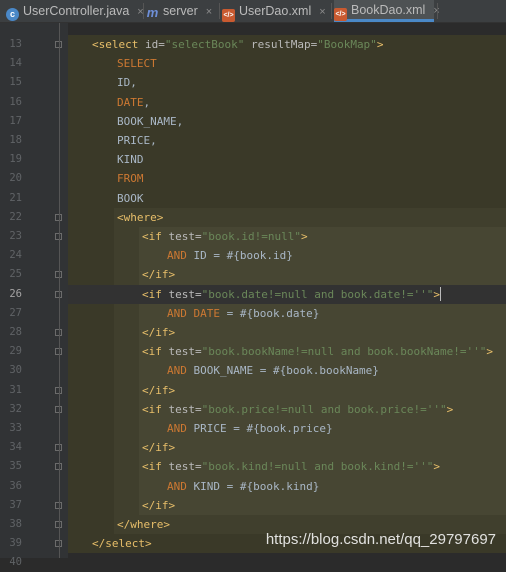 Image resolution: width=506 pixels, height=572 pixels. What do you see at coordinates (152, 12) in the screenshot?
I see `maven-module-icon: m` at bounding box center [152, 12].